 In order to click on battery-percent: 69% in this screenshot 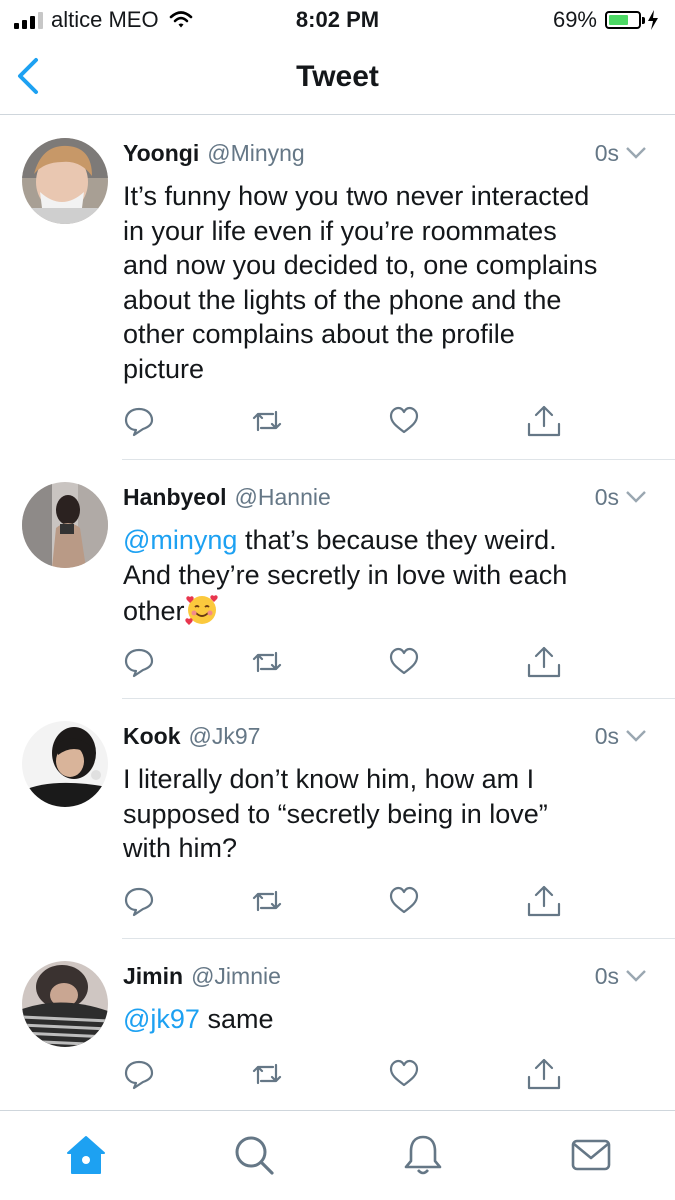, I will do `click(574, 19)`.